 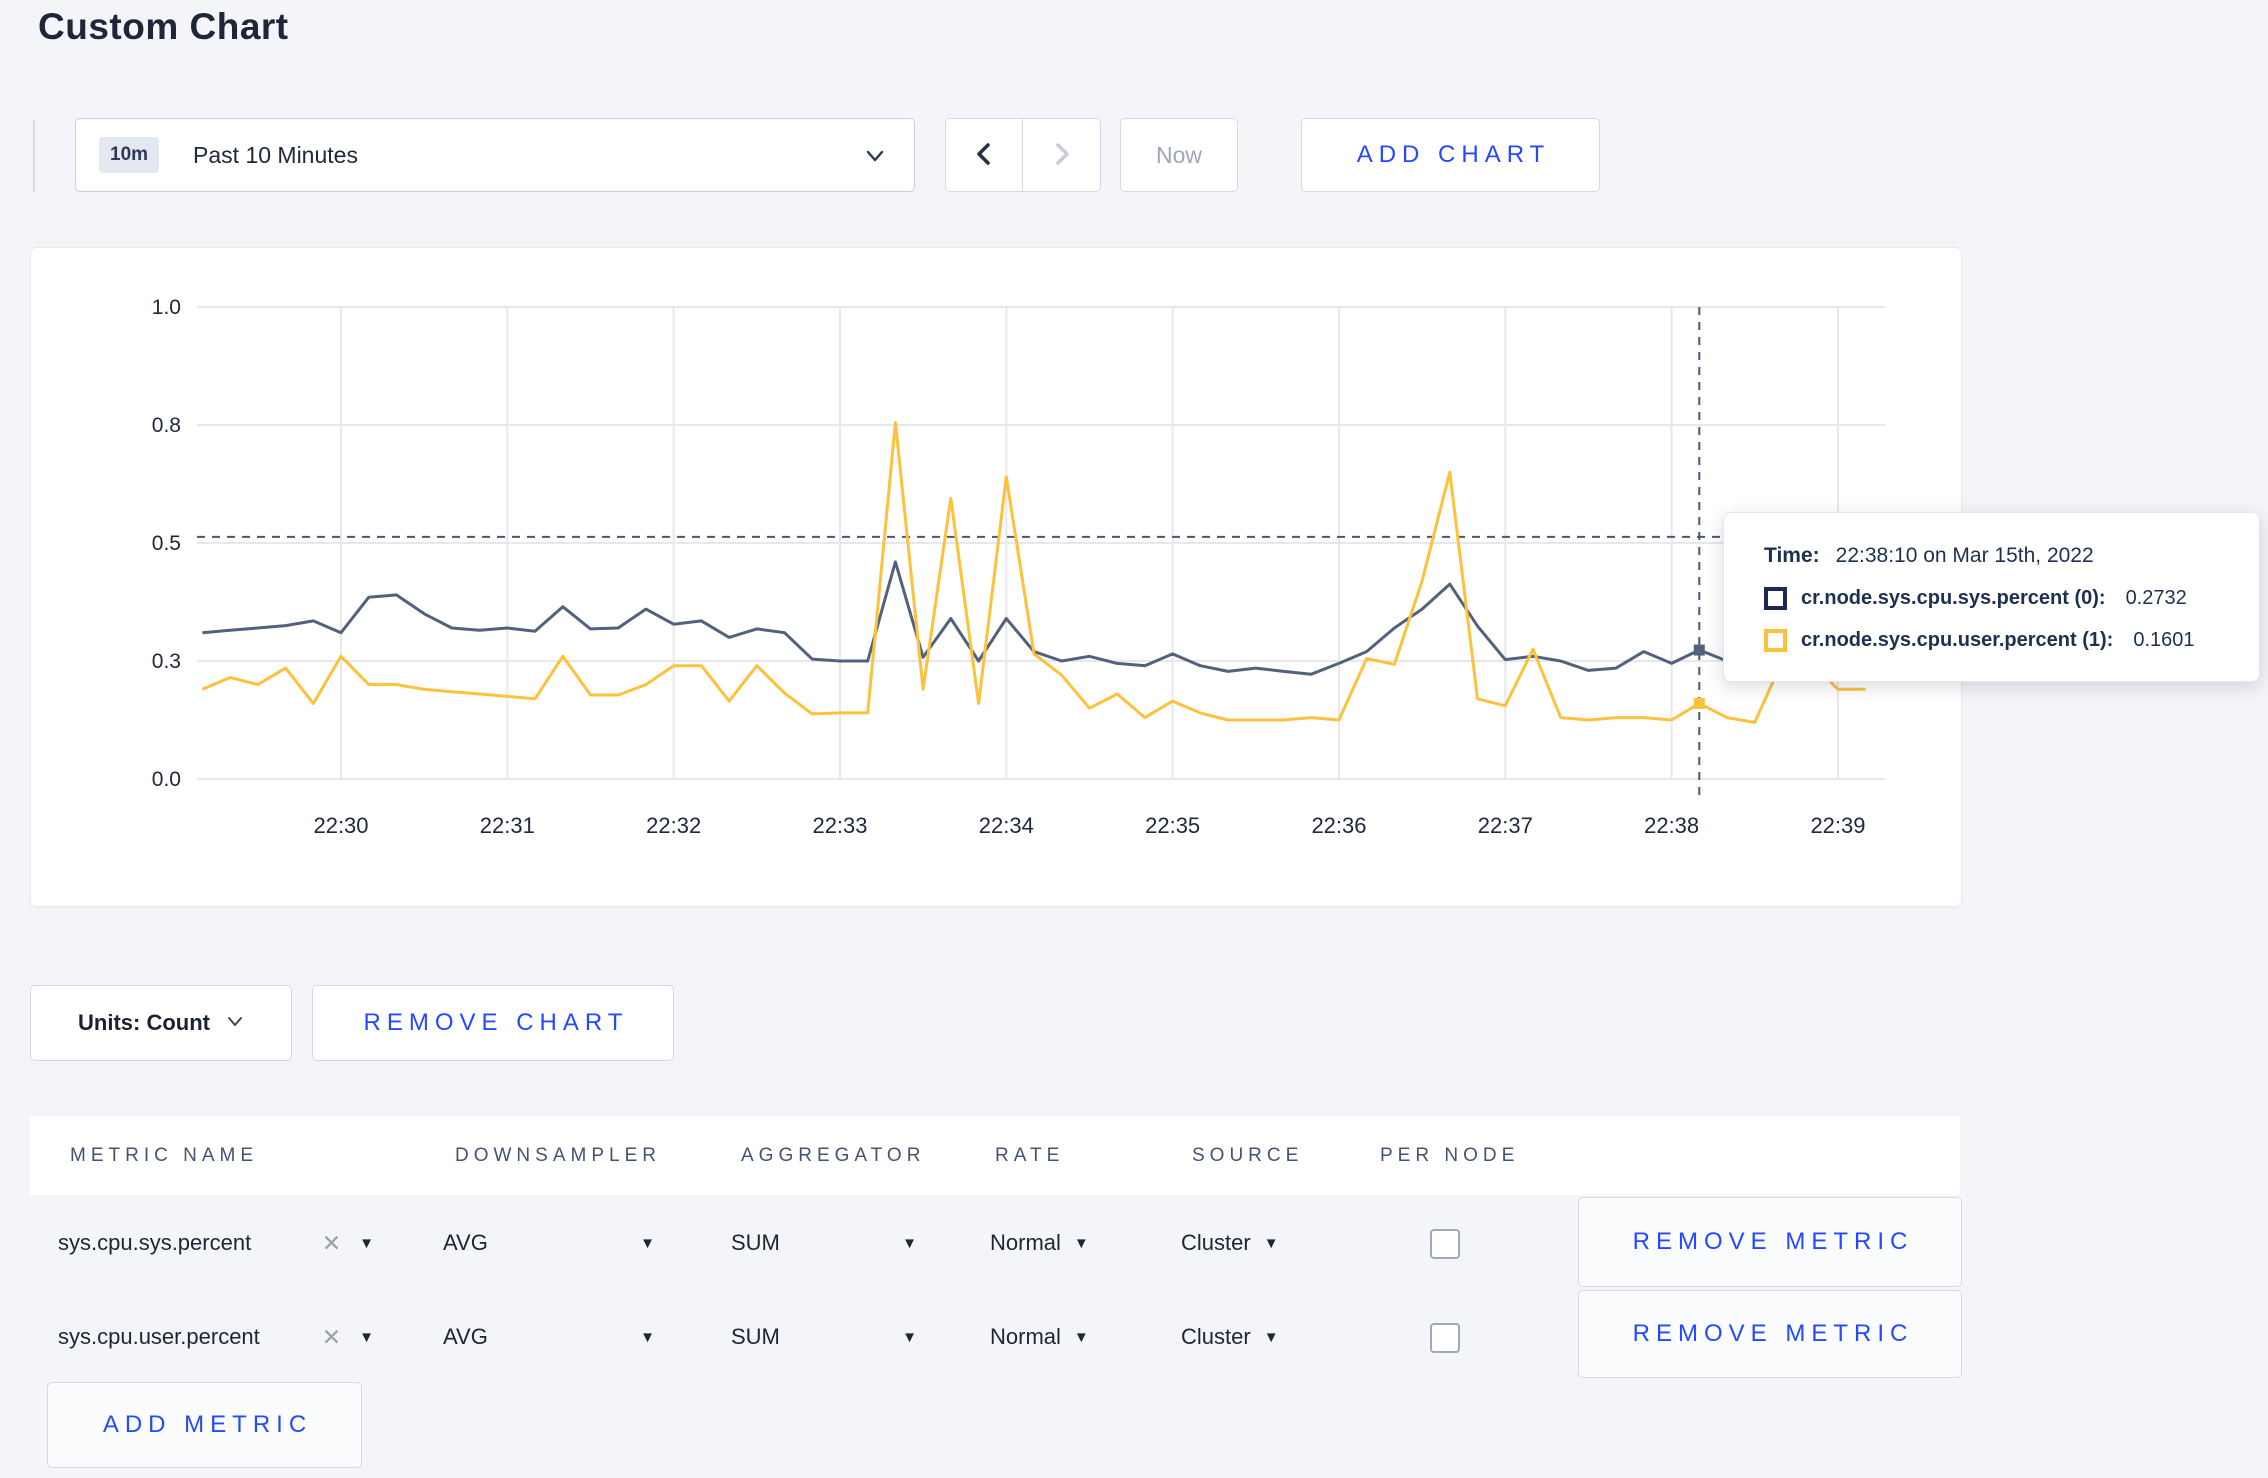 I want to click on svg-text: 1.0, so click(x=166, y=307).